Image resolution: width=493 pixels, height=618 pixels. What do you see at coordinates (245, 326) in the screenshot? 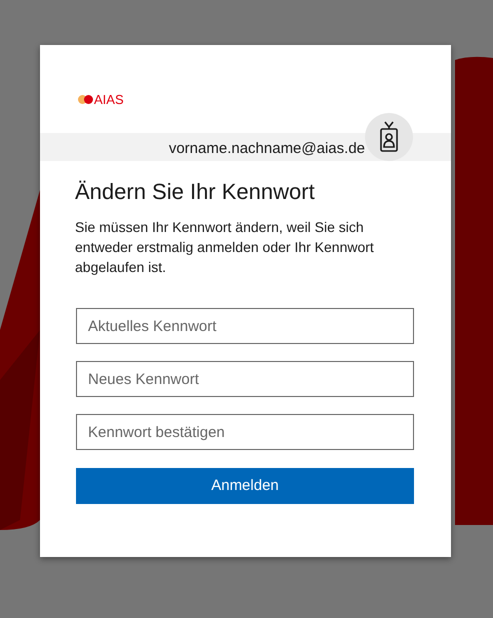
I see `password-field: Aktuelles Kennwort` at bounding box center [245, 326].